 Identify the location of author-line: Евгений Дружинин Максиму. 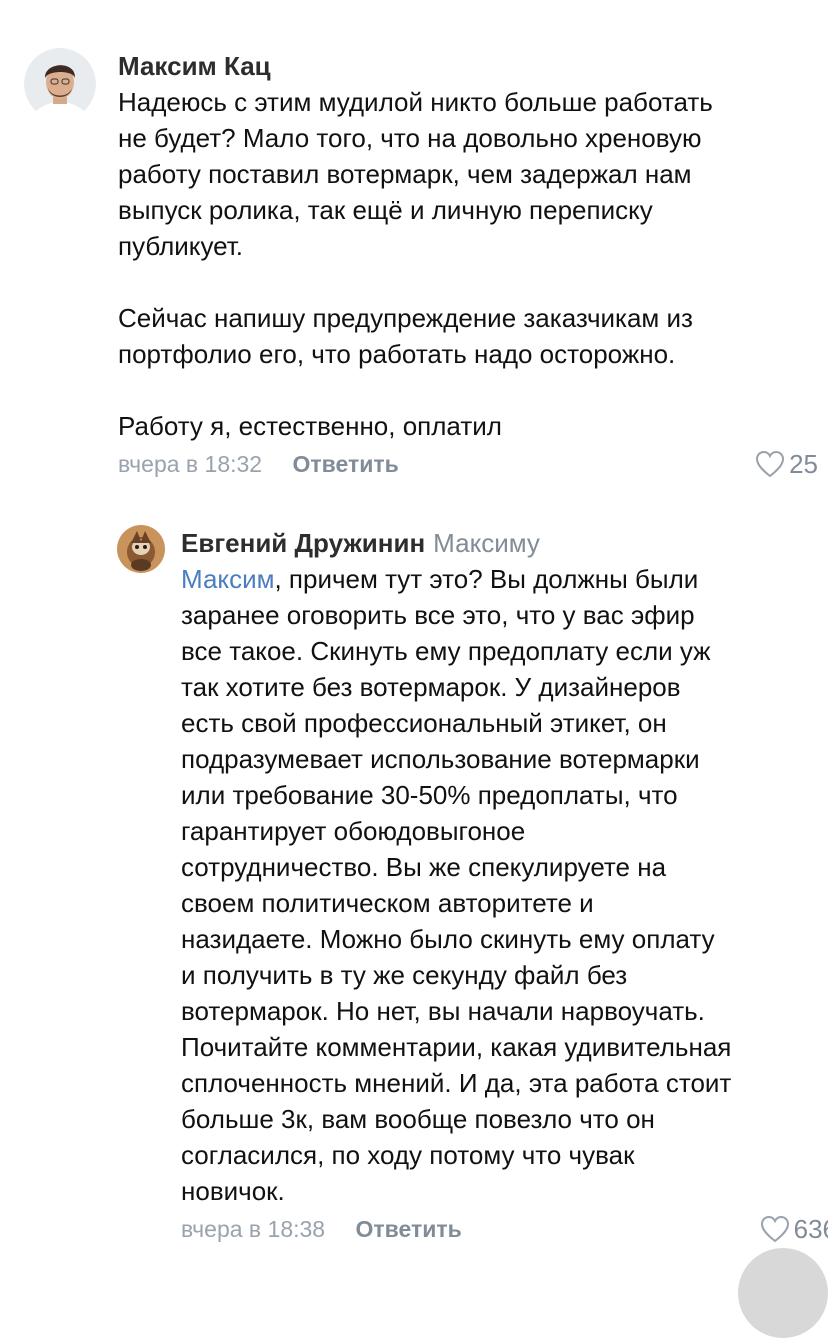
(499, 543).